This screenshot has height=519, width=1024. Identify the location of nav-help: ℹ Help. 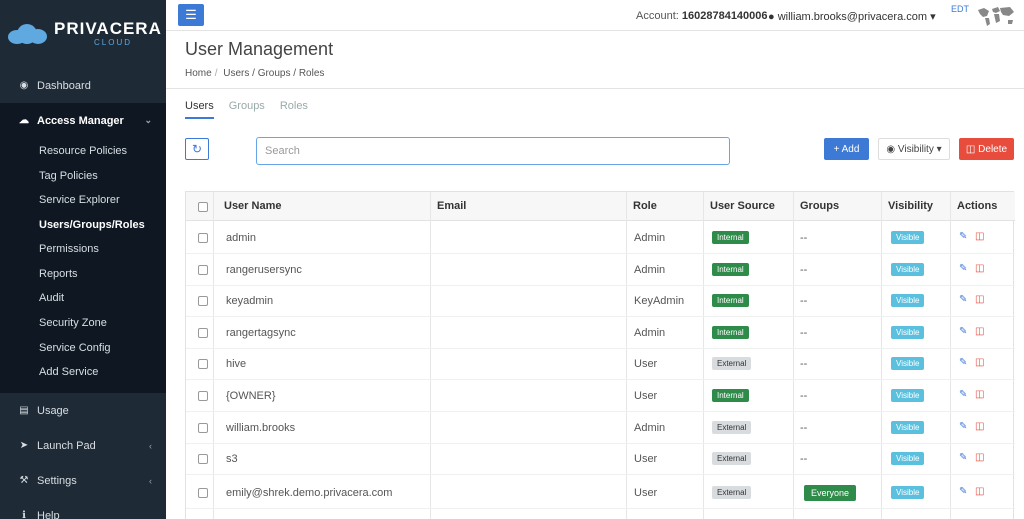
(83, 508).